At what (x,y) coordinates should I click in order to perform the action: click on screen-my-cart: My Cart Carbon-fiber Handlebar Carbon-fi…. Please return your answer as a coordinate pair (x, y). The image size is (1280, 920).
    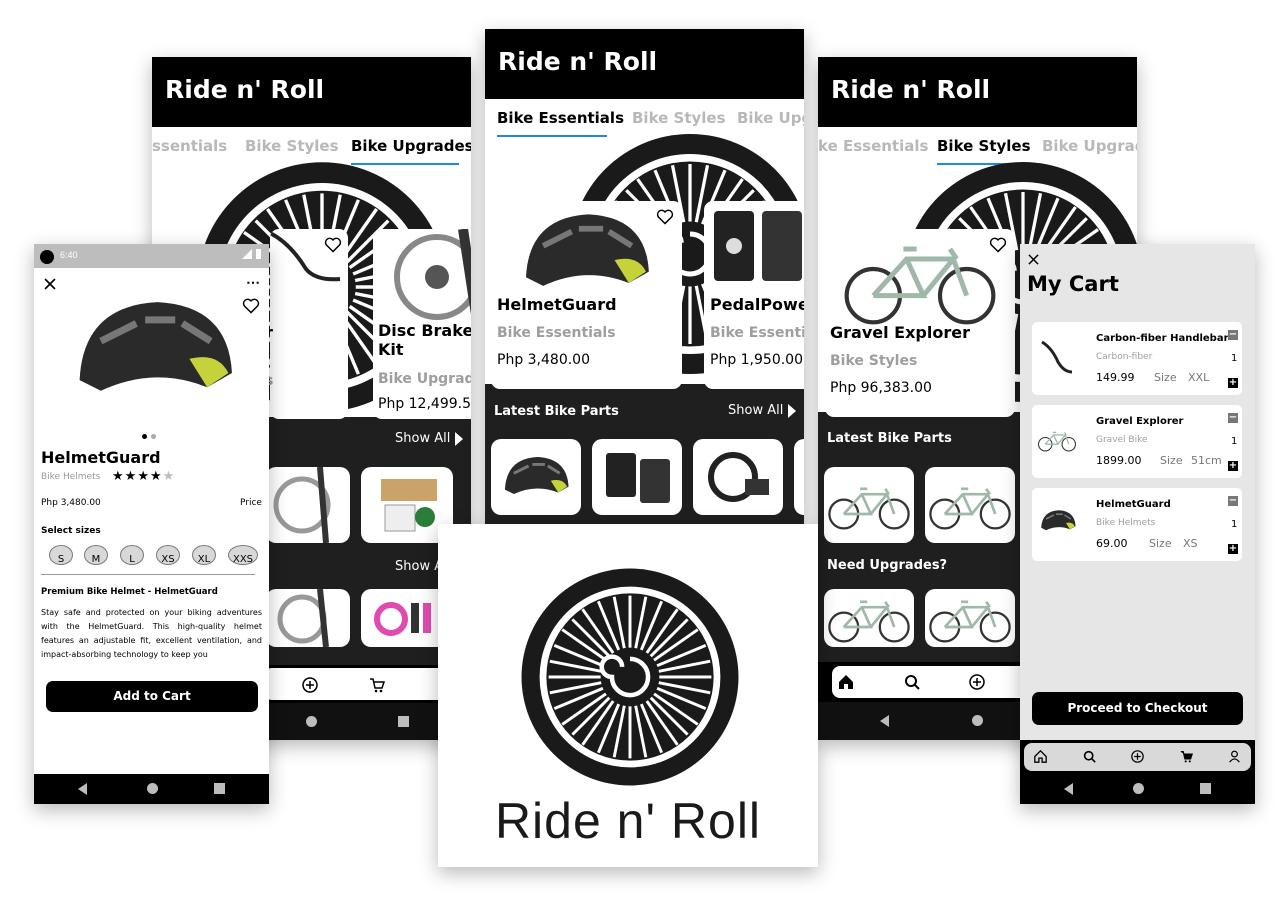
    Looking at the image, I should click on (1137, 524).